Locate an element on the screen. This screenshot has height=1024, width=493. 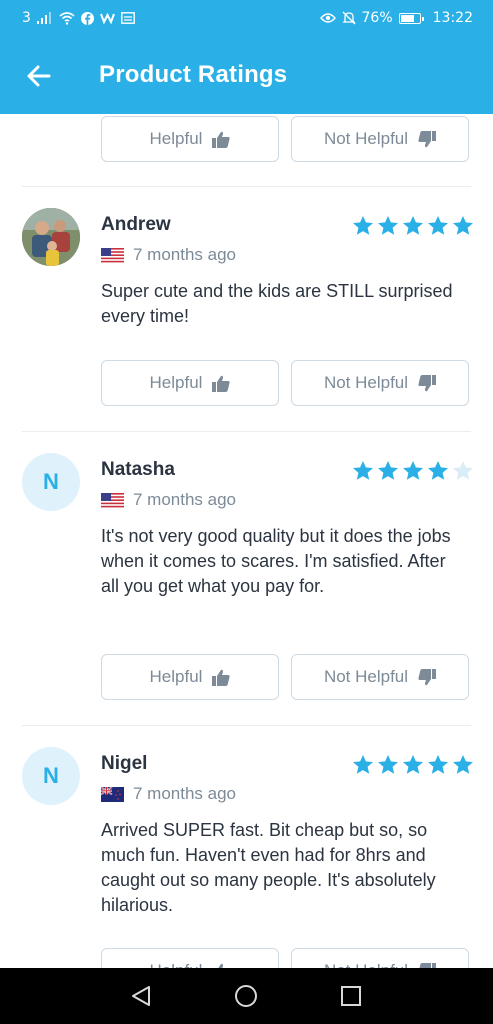
arrow-left-icon is located at coordinates (39, 76).